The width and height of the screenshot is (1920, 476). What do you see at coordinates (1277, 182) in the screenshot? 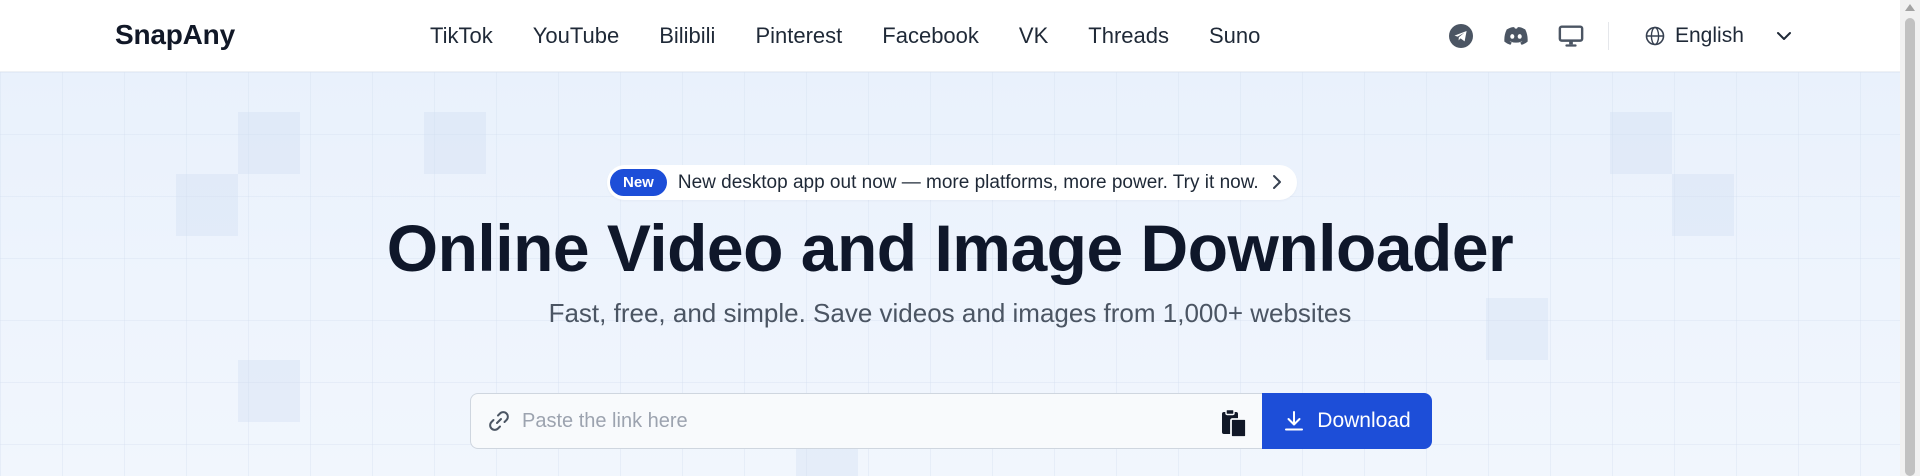
I see `chevron-right-icon` at bounding box center [1277, 182].